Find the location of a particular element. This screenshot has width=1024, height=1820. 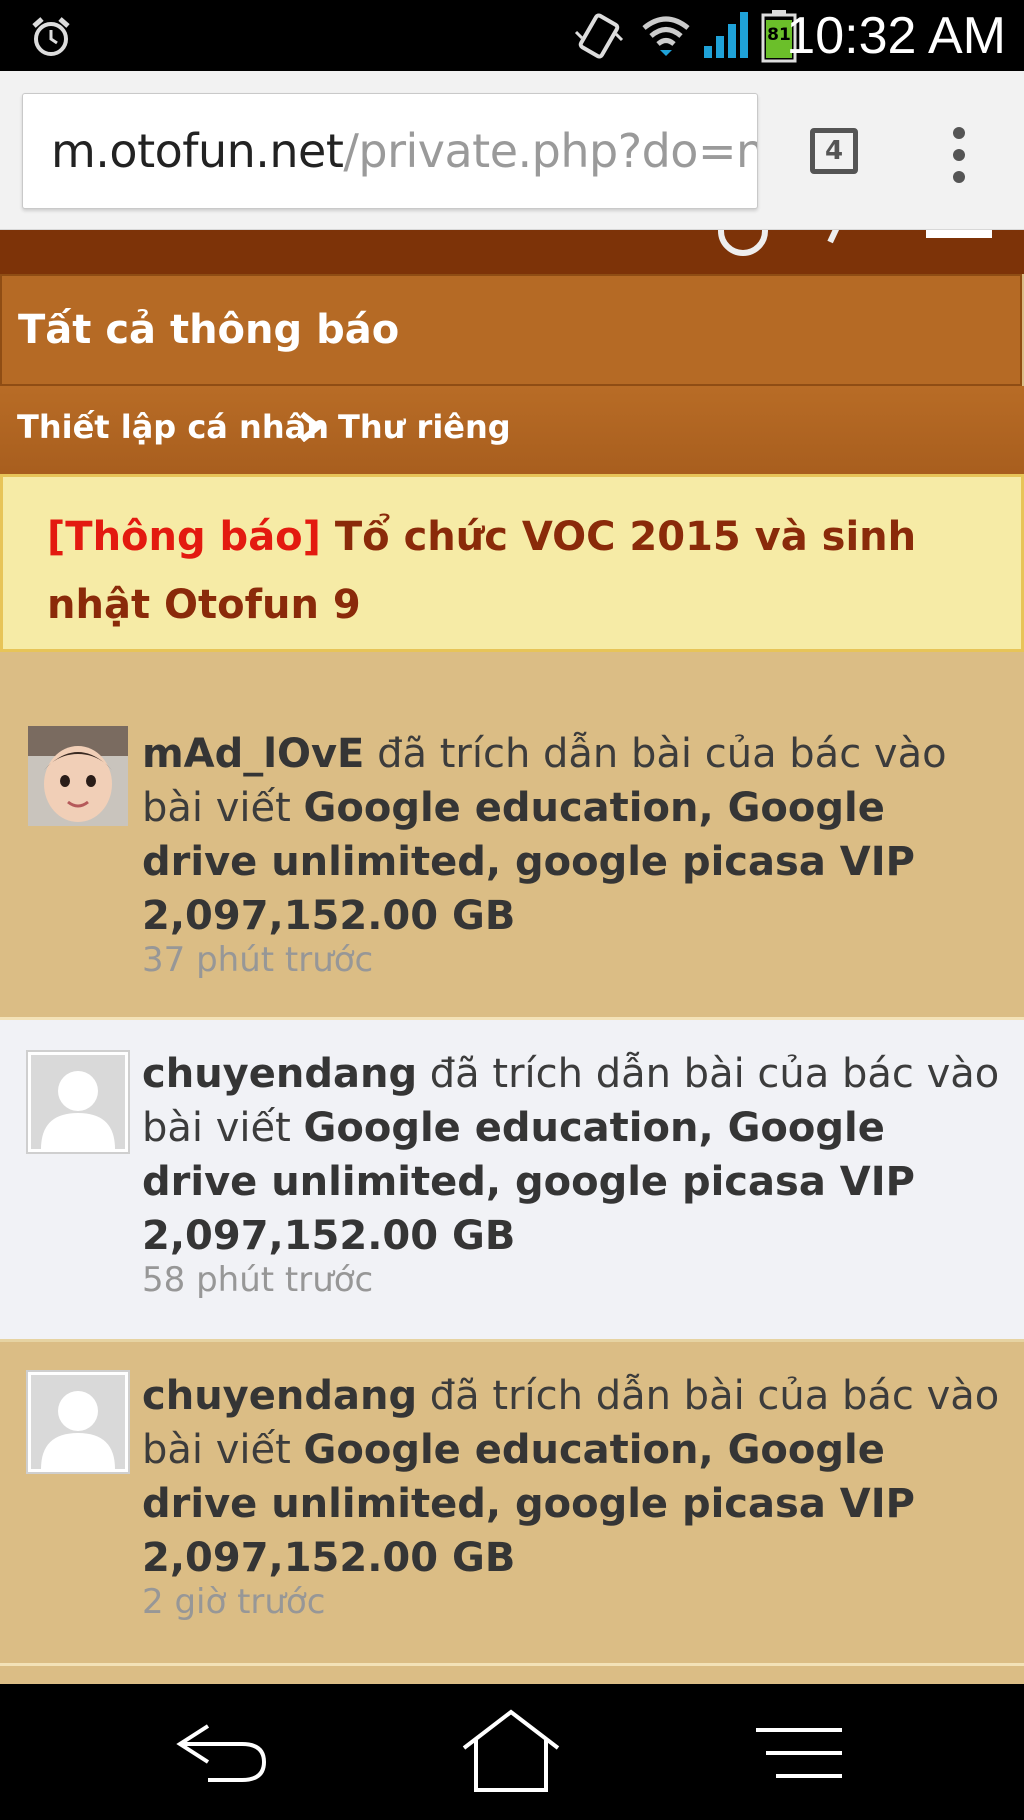

announcement-tag: [Thông báo] is located at coordinates (184, 537).